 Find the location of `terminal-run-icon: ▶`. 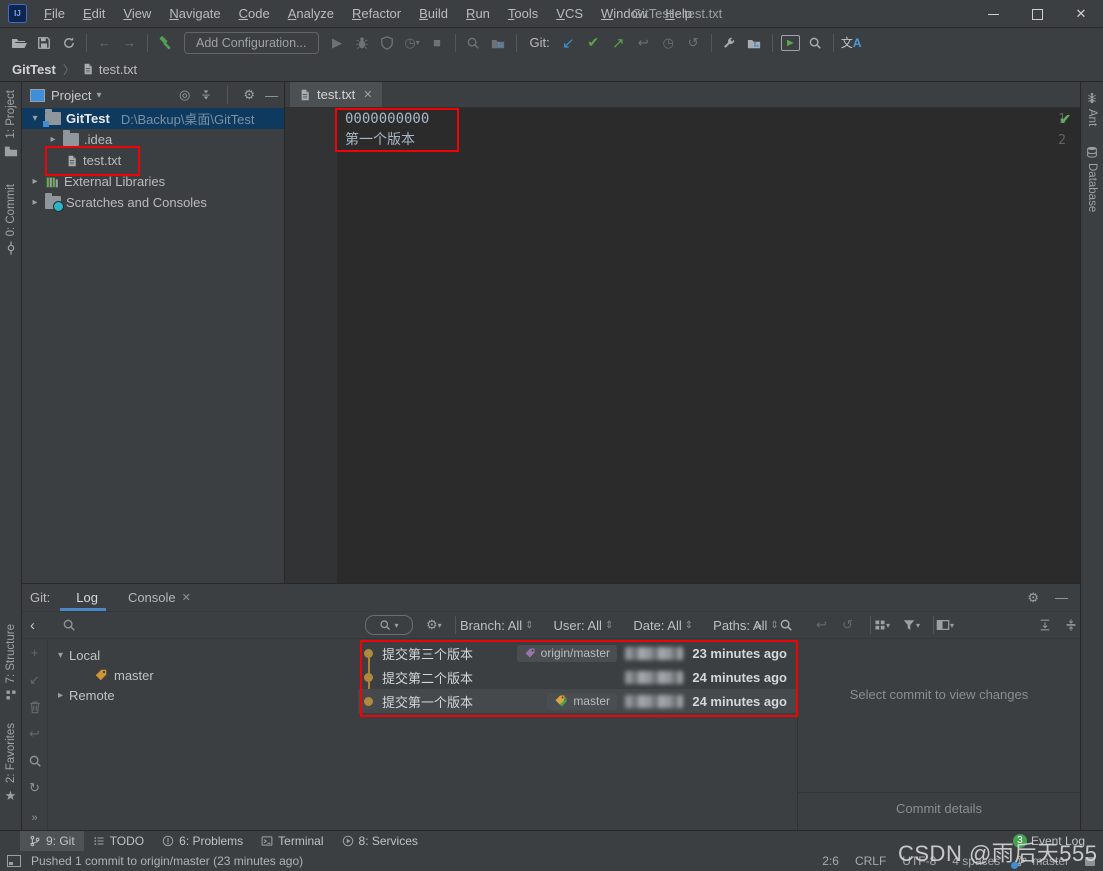

terminal-run-icon: ▶ is located at coordinates (790, 43).